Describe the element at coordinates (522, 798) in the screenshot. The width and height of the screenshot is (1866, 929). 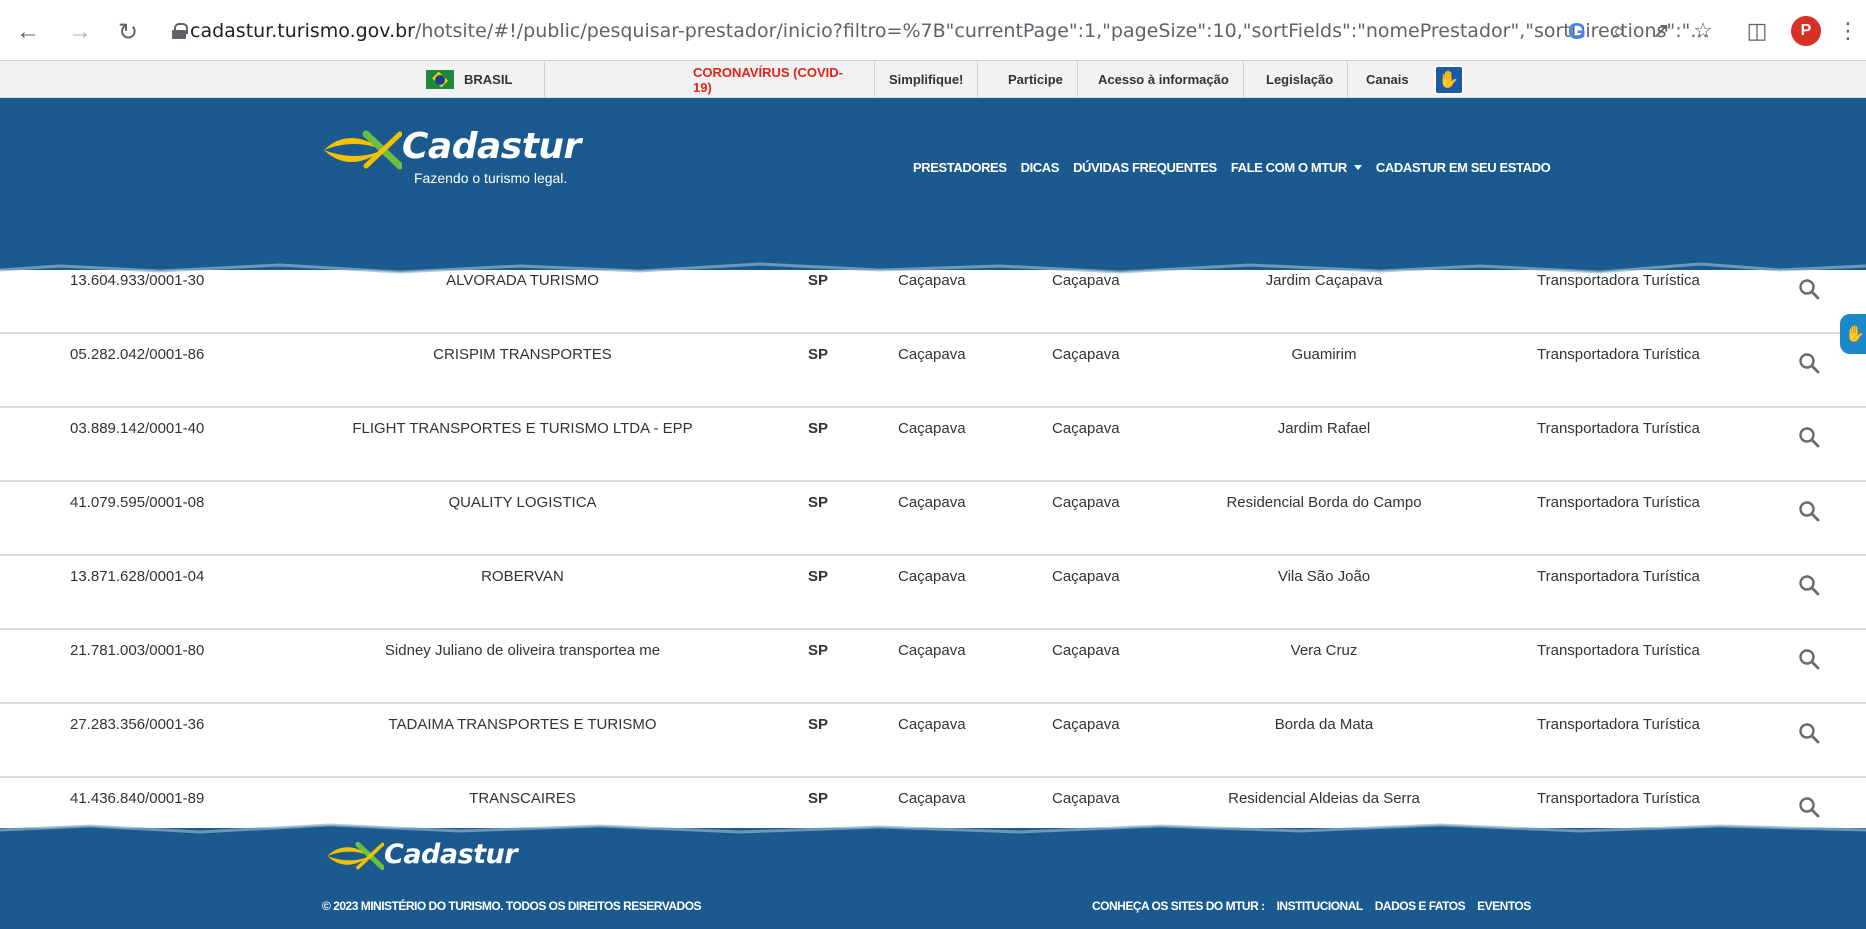
I see `cell-name: TRANSCAIRES` at that location.